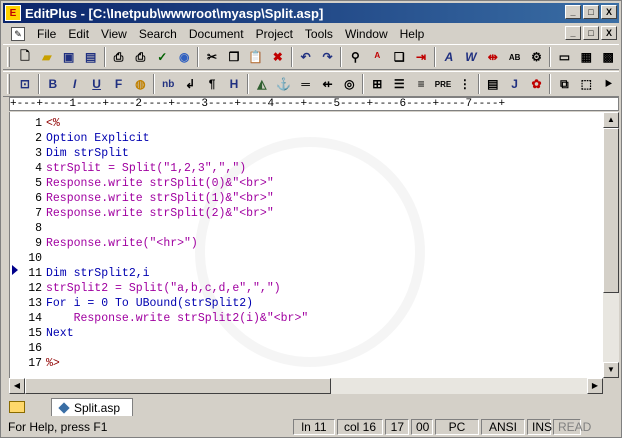  What do you see at coordinates (234, 57) in the screenshot?
I see `copy-icon: ❐` at bounding box center [234, 57].